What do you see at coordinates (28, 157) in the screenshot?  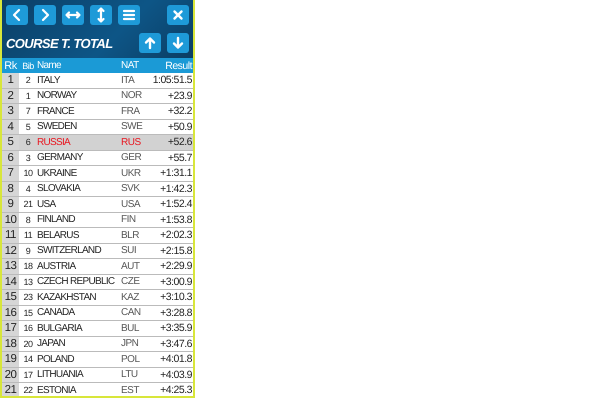 I see `bib-cell-text: 3` at bounding box center [28, 157].